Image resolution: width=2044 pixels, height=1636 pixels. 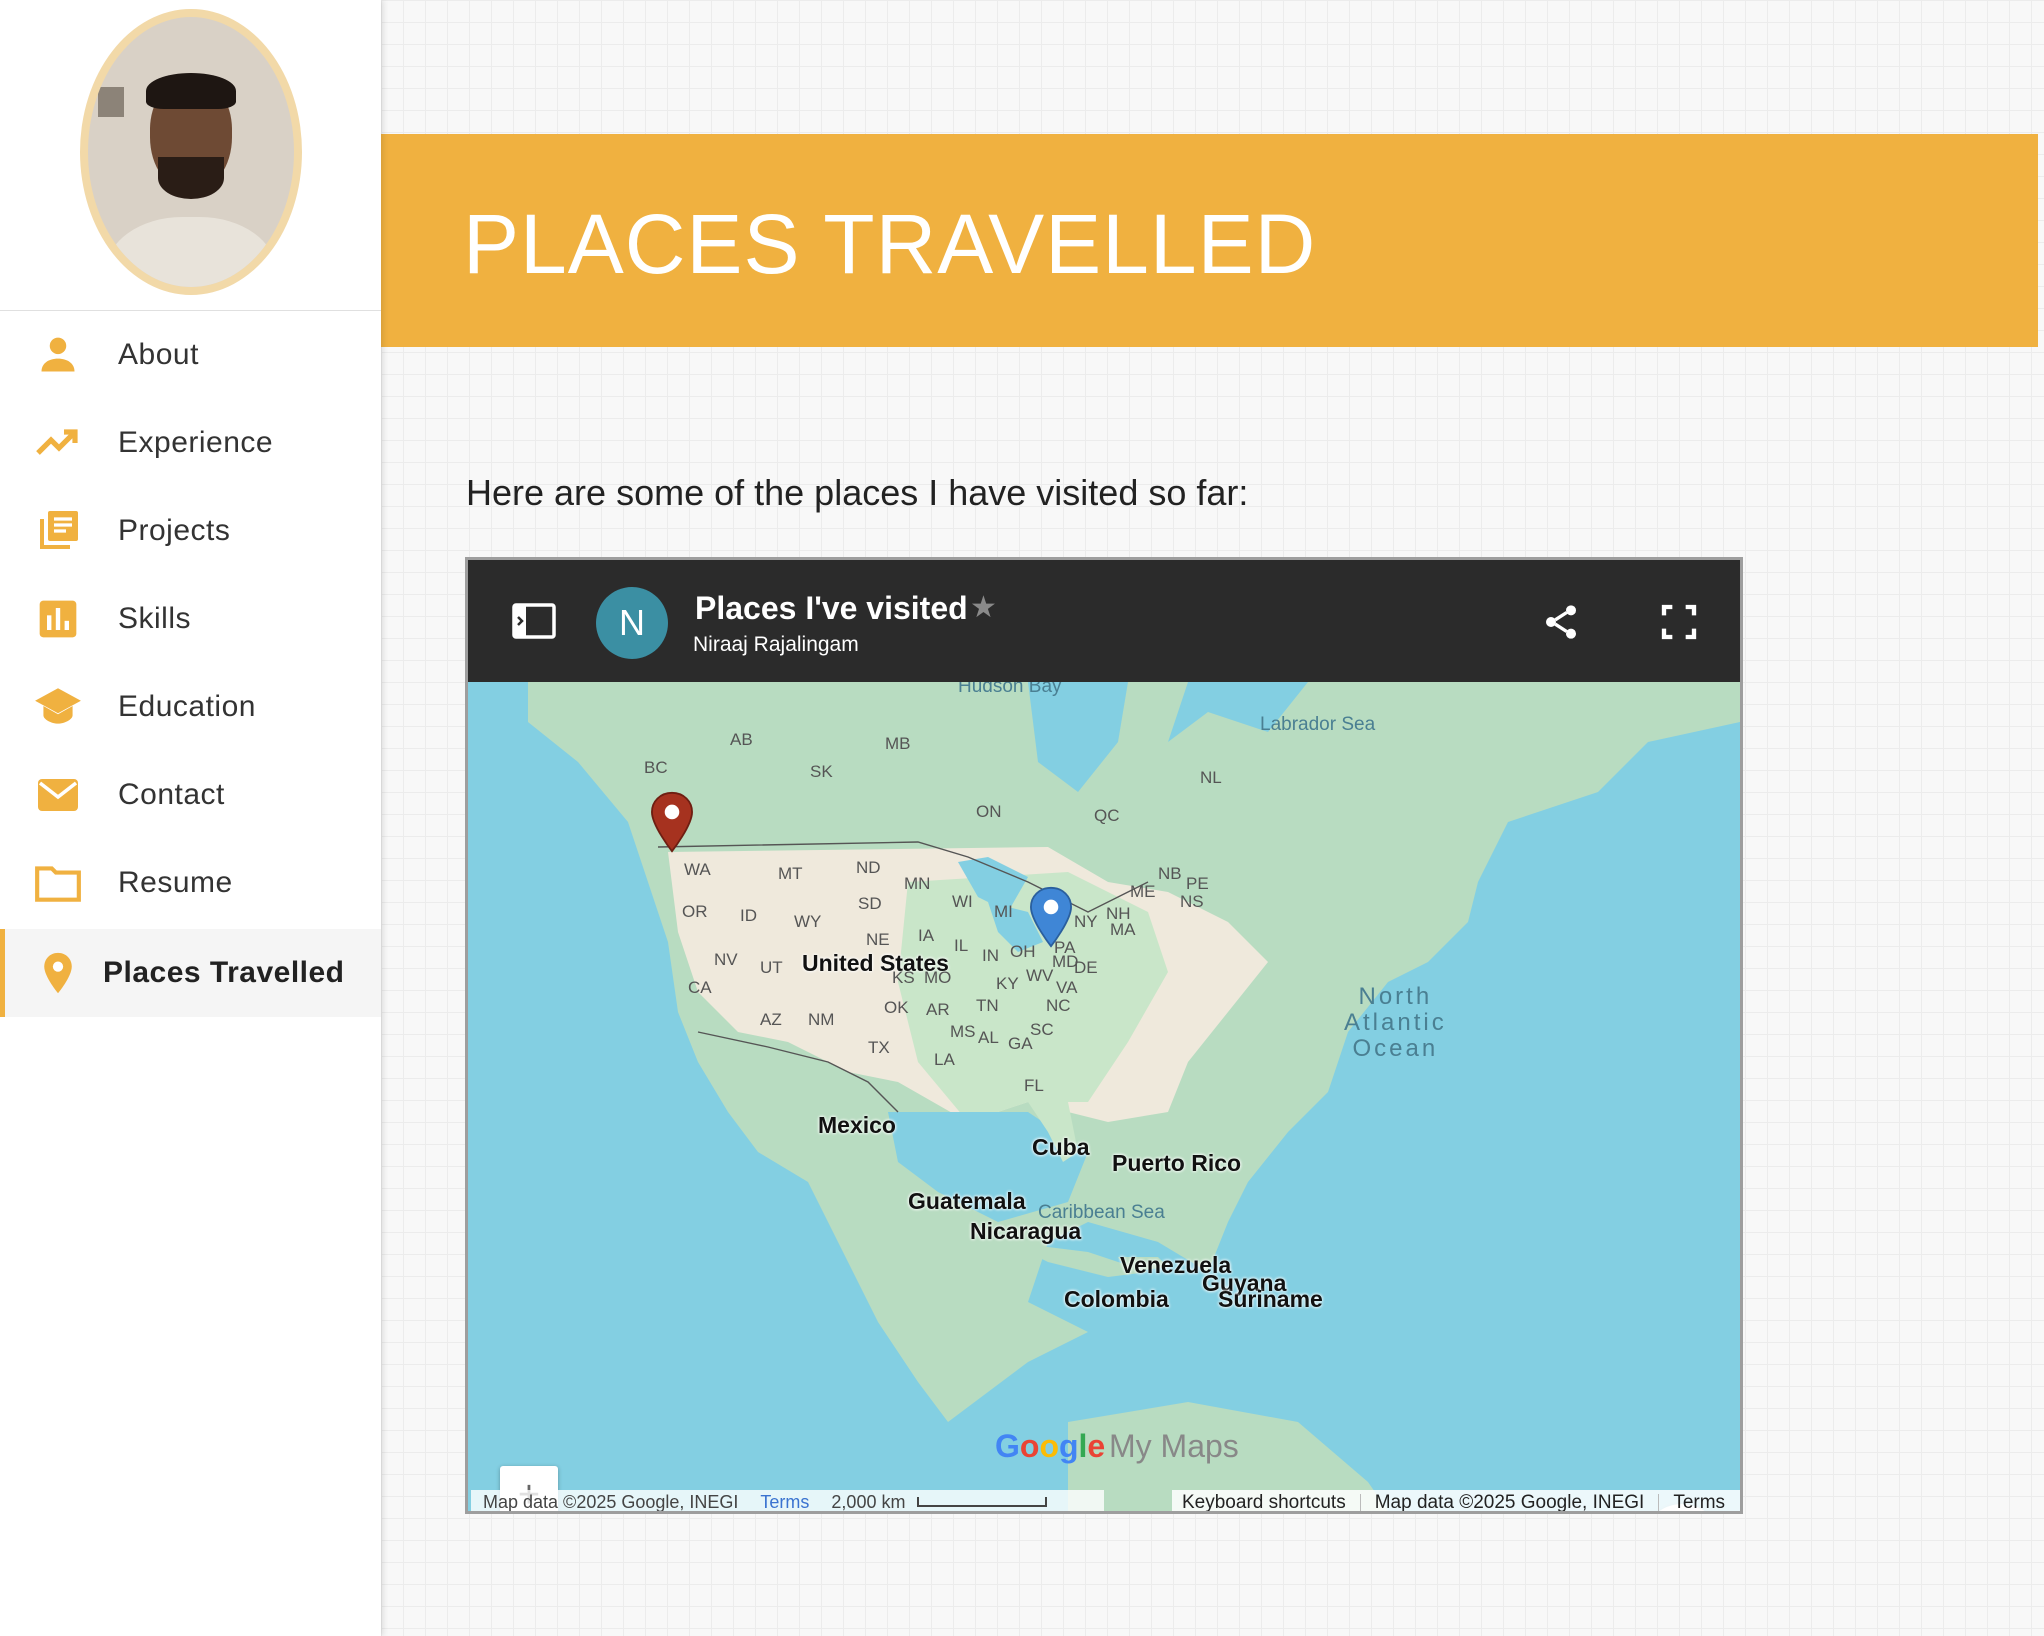 I want to click on sidebar-item-about: About, so click(x=190, y=355).